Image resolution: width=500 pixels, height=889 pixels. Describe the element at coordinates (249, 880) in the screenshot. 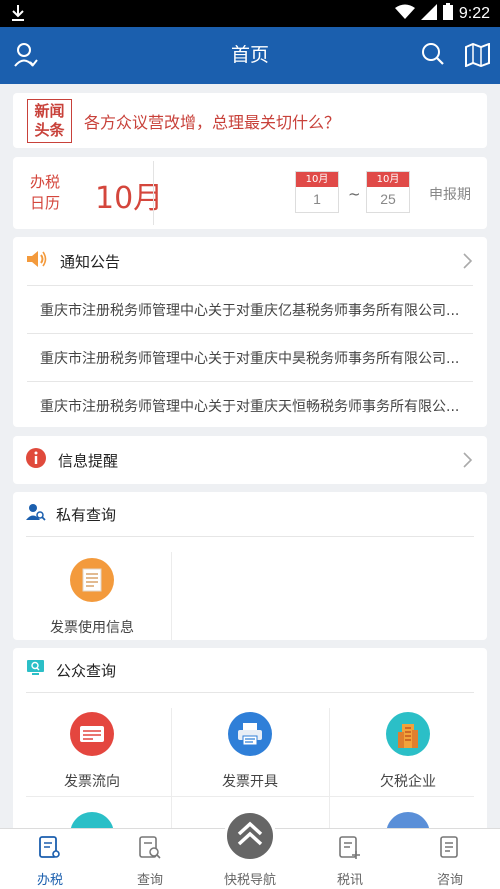

I see `nav-label: 快税导航` at that location.